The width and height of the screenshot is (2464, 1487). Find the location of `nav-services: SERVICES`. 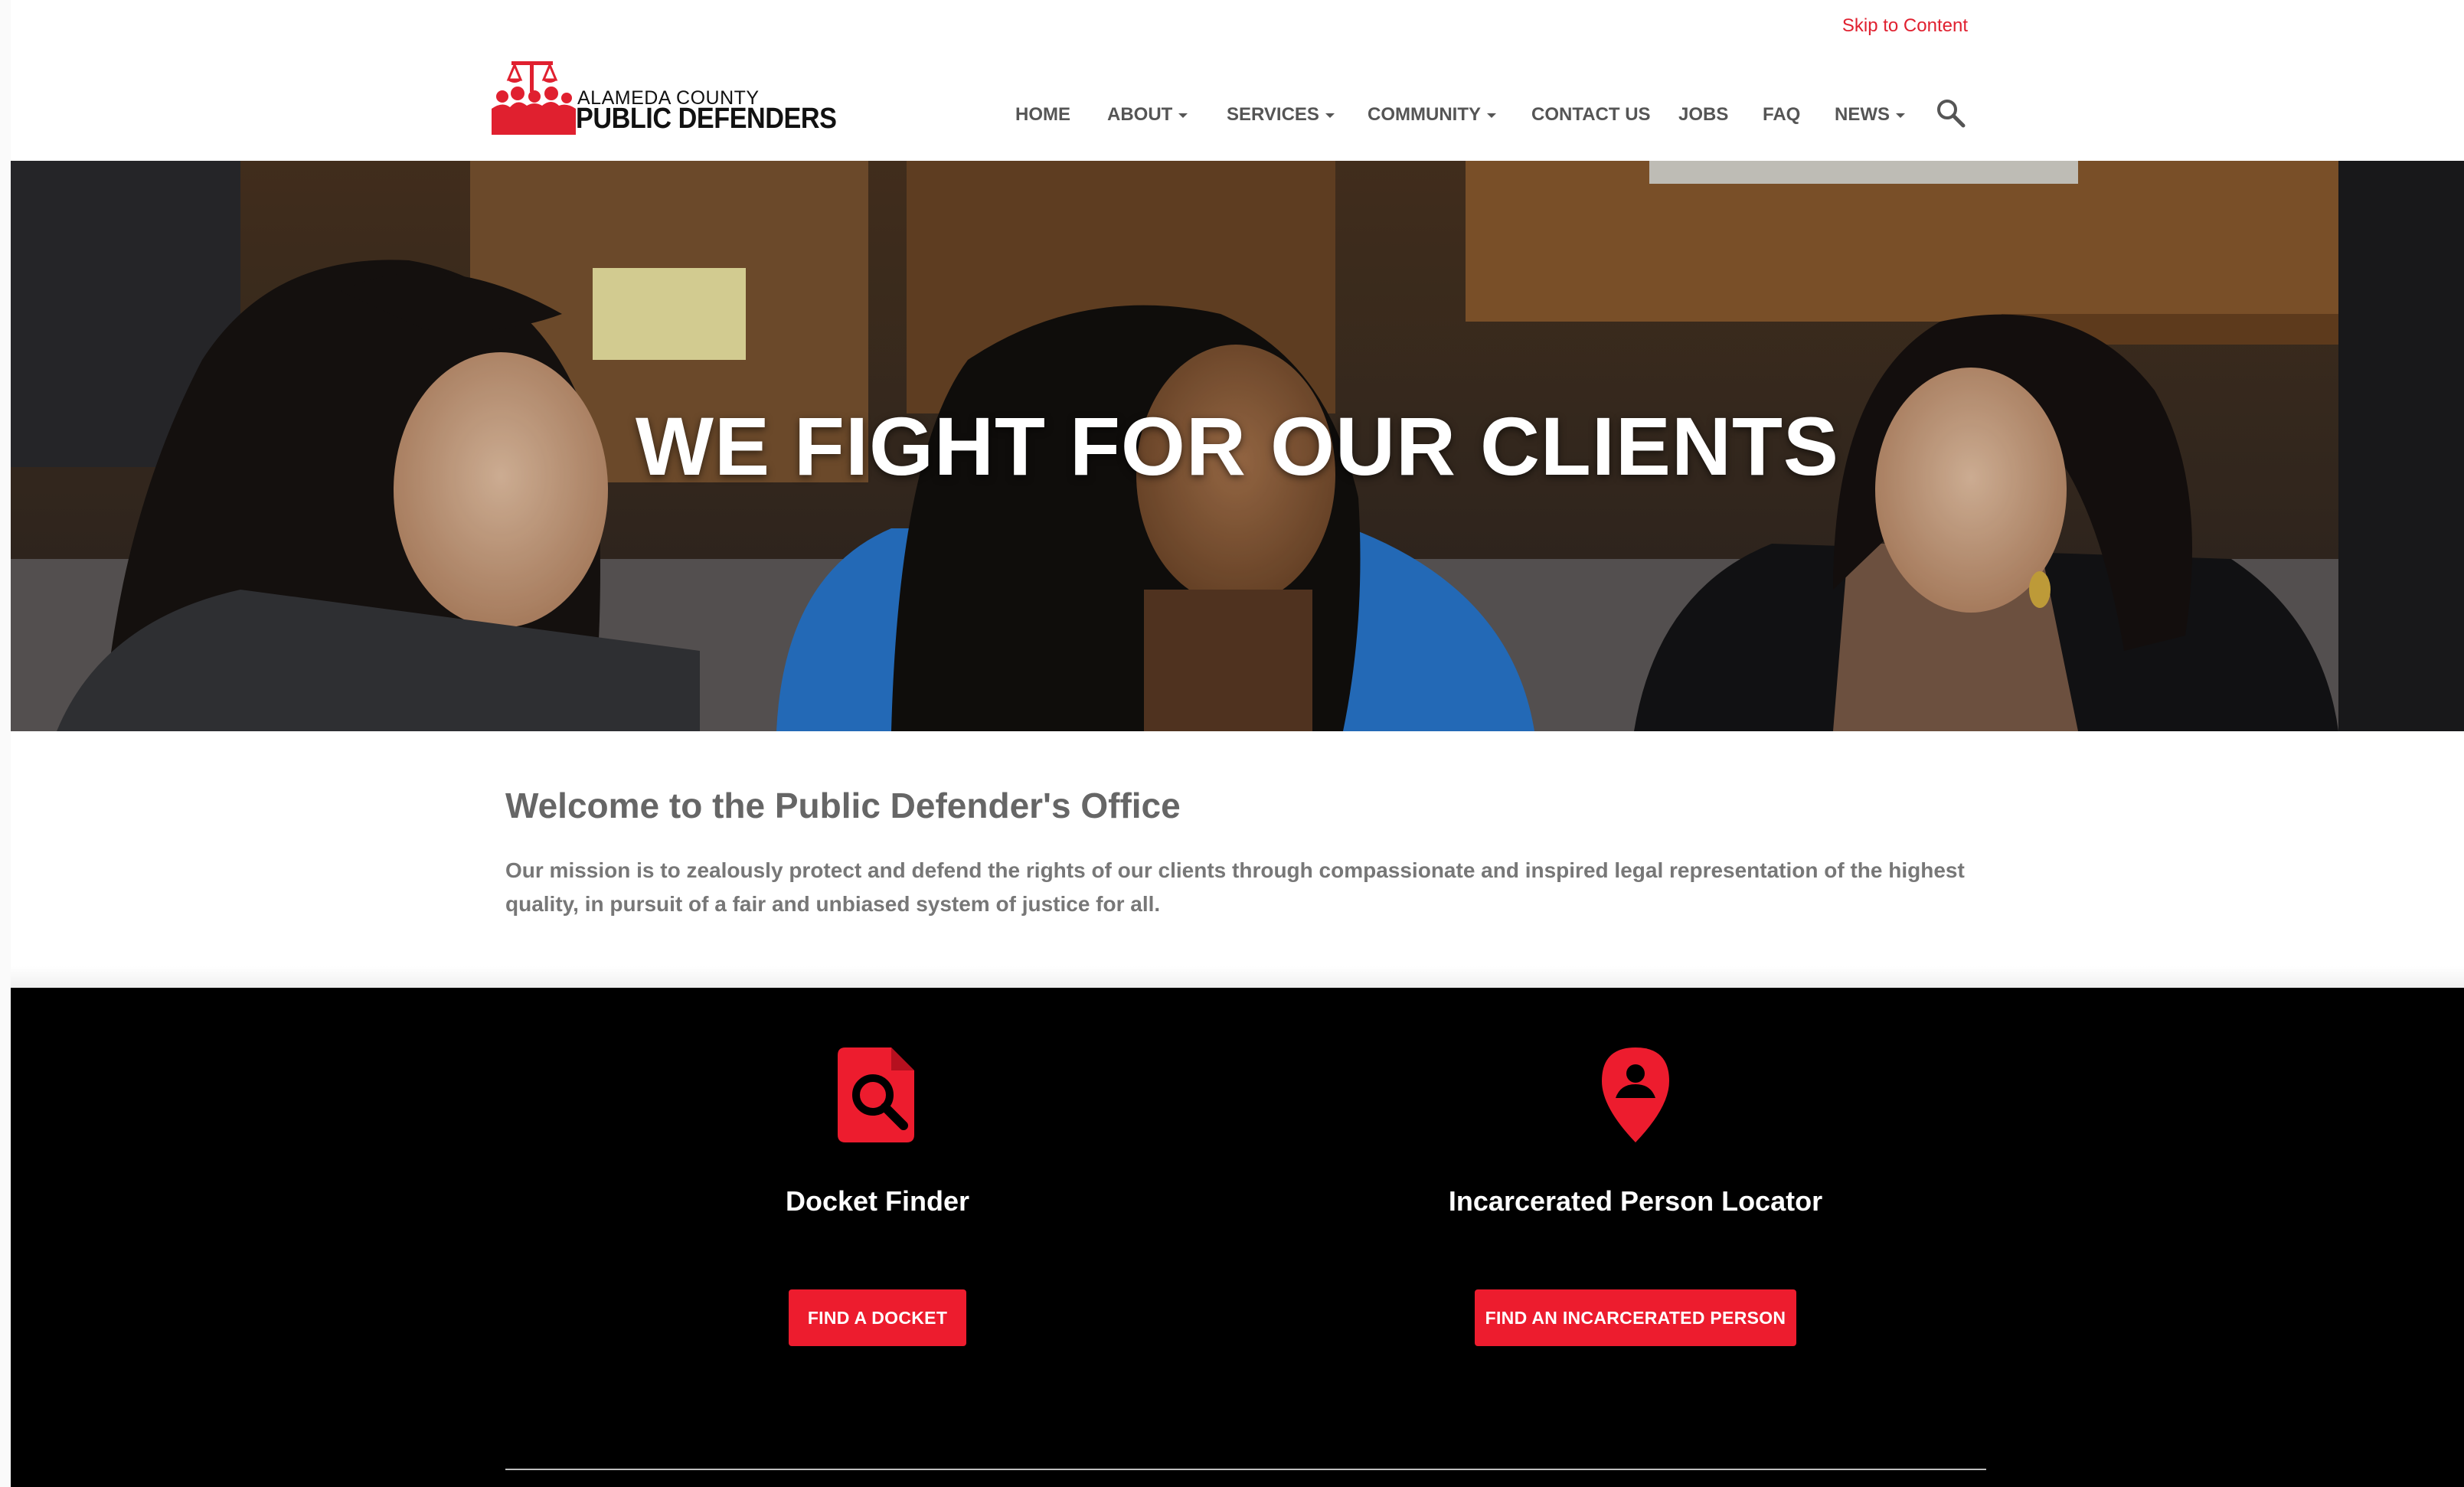

nav-services: SERVICES is located at coordinates (1281, 115).